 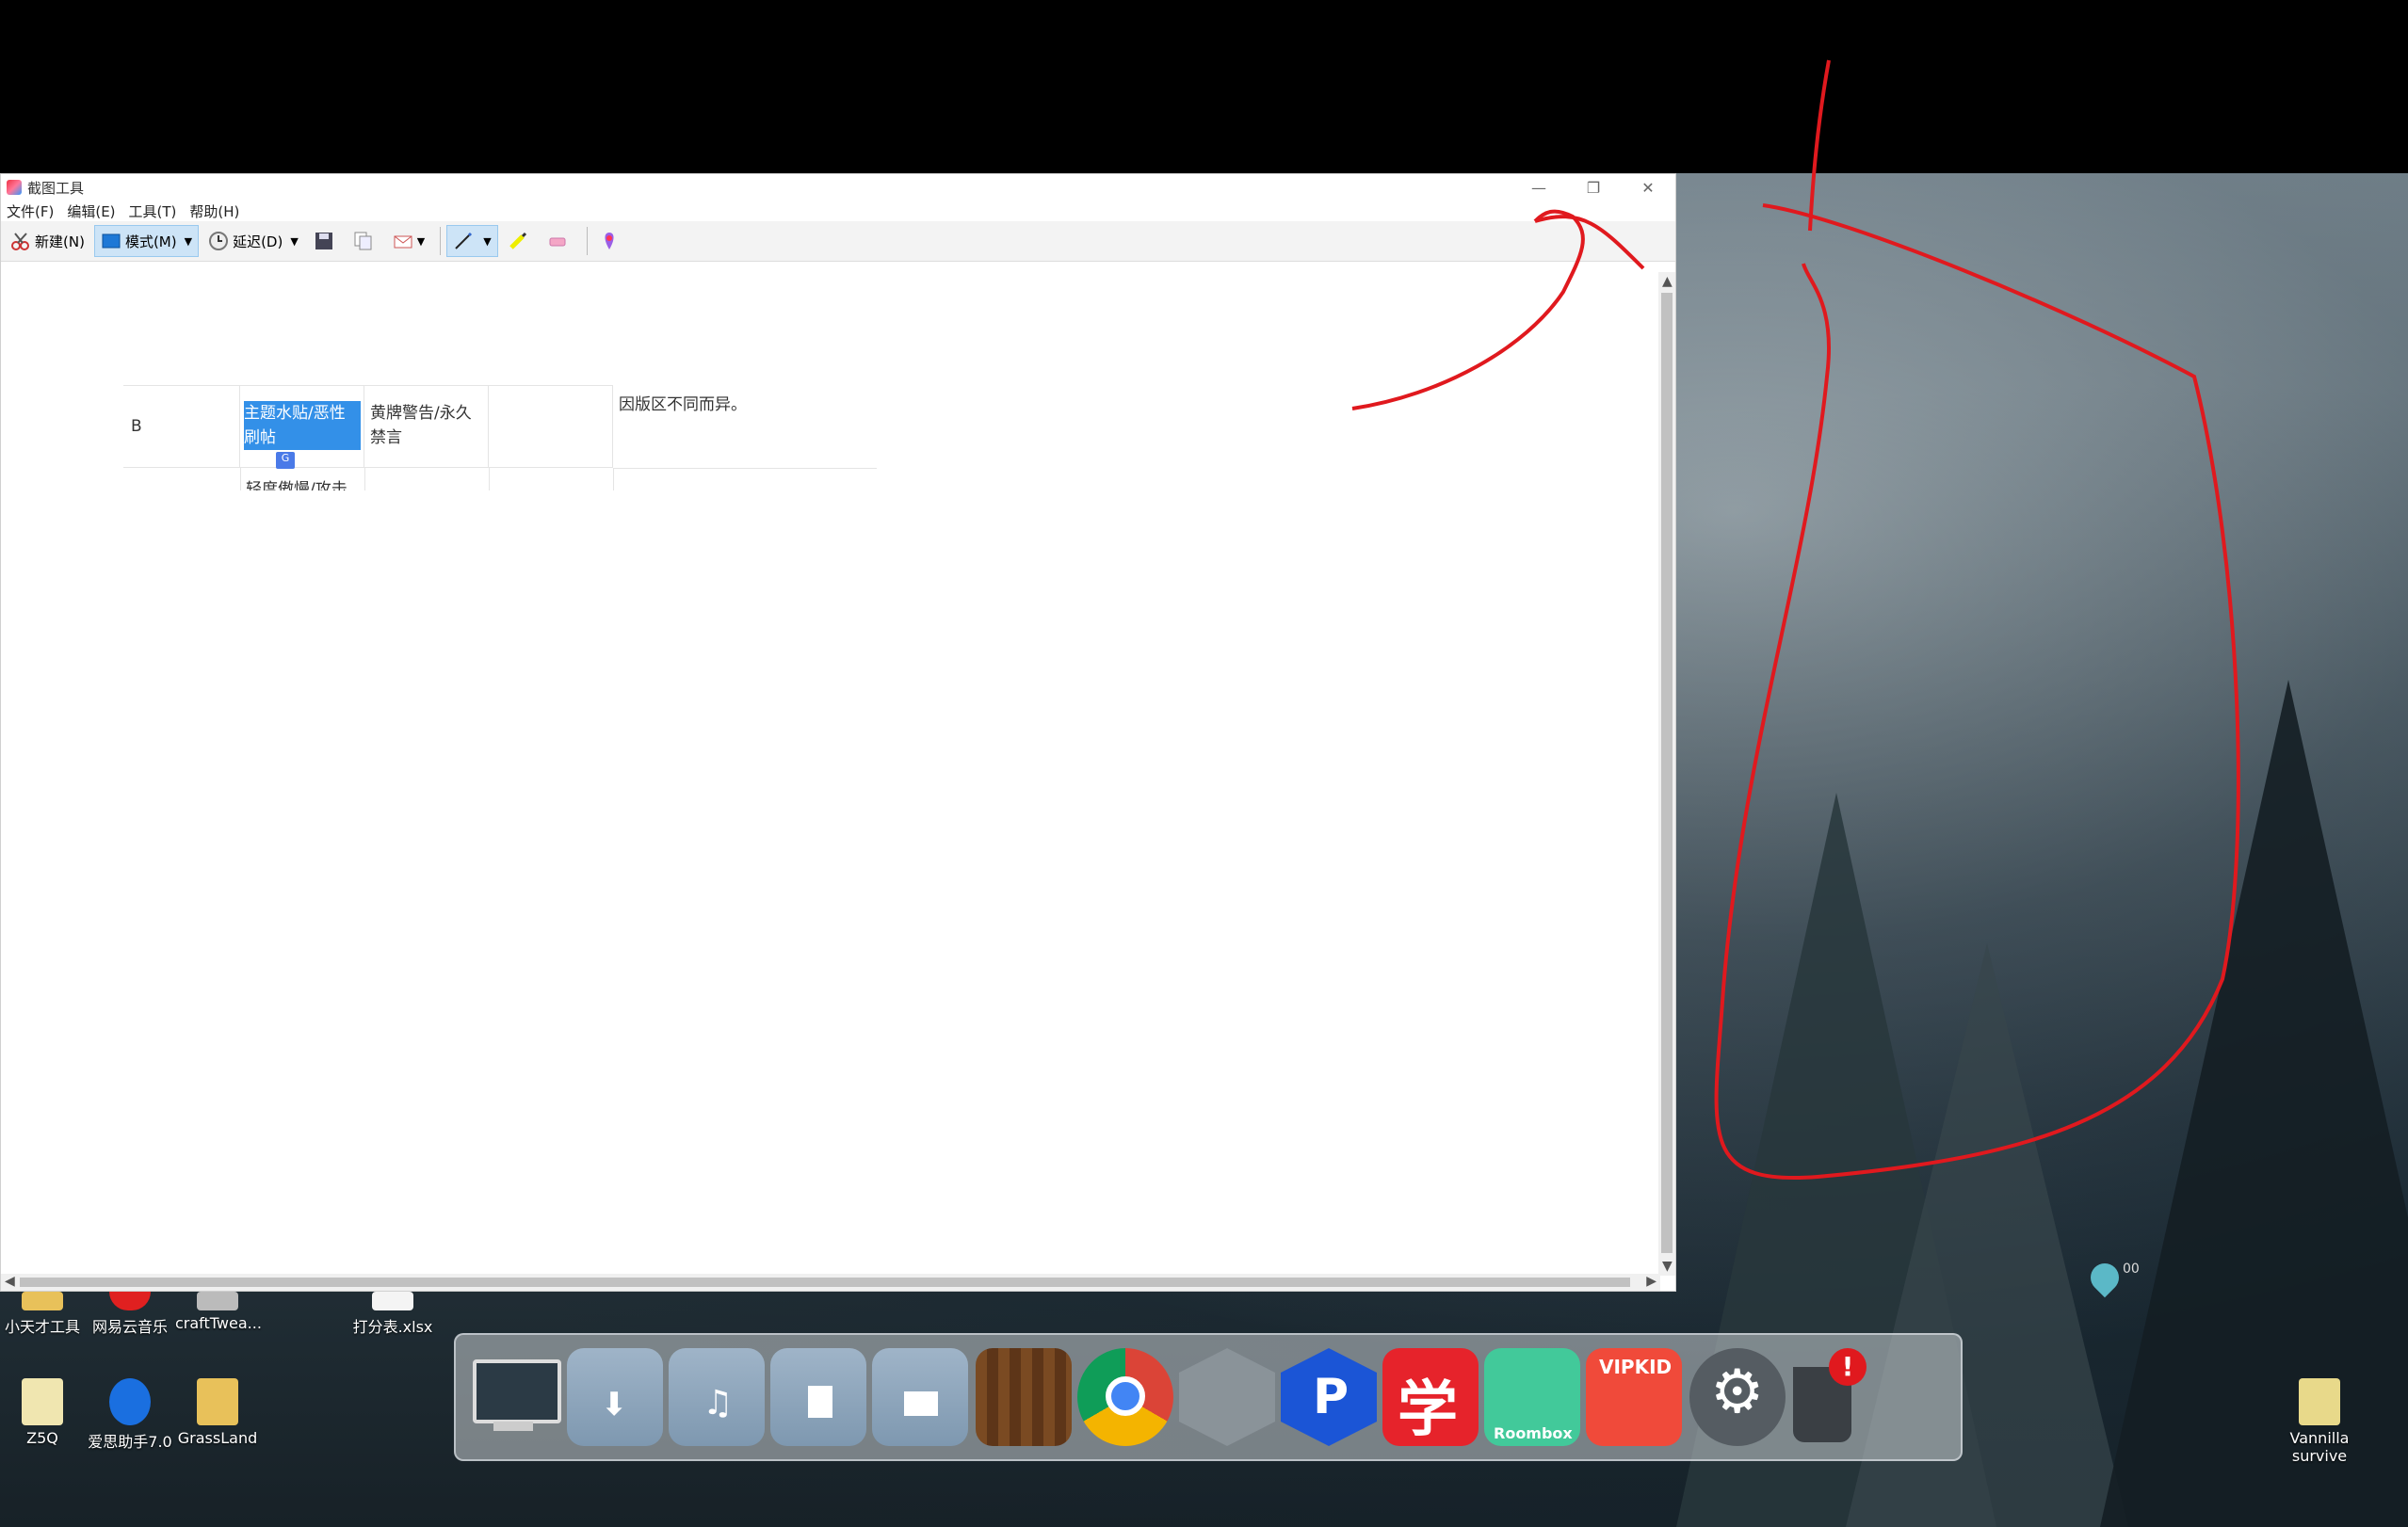 What do you see at coordinates (91, 211) in the screenshot?
I see `menu-edit: 编辑(E)` at bounding box center [91, 211].